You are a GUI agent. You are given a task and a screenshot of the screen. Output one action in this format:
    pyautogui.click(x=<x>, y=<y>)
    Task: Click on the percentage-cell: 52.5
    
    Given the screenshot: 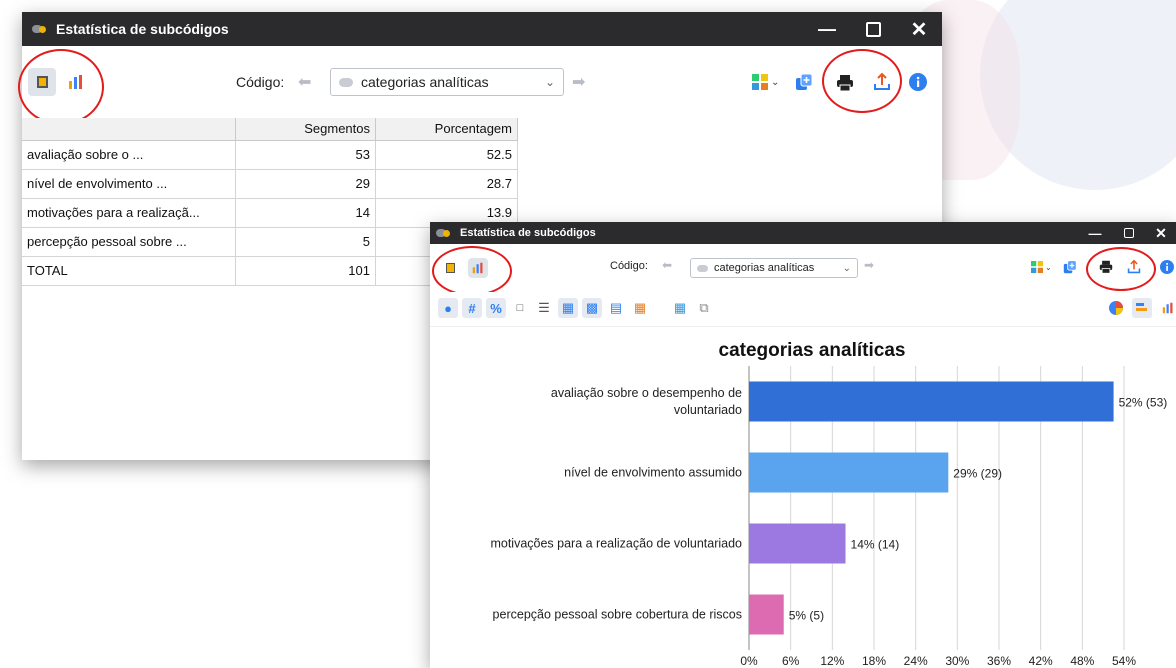 What is the action you would take?
    pyautogui.click(x=446, y=155)
    